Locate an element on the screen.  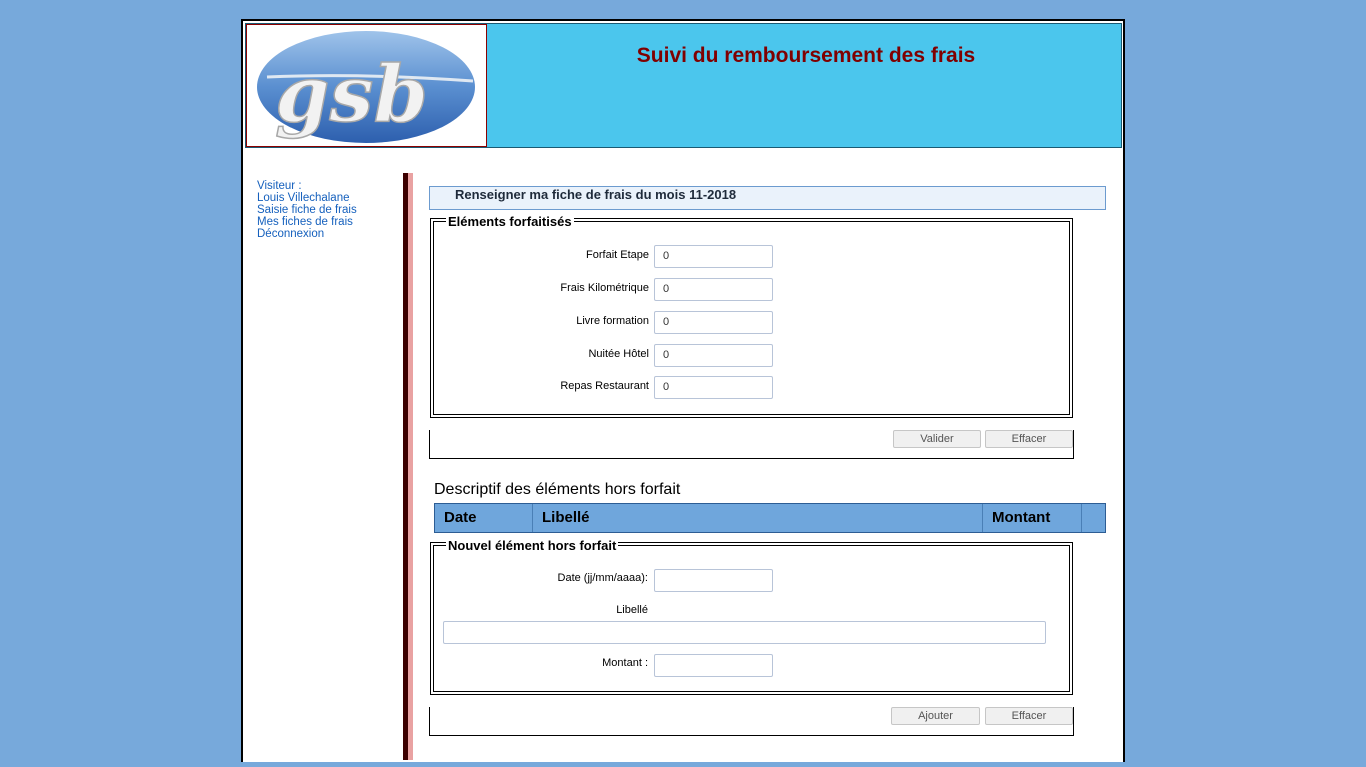
forfait-legend: Eléments forfaitisés is located at coordinates (510, 221).